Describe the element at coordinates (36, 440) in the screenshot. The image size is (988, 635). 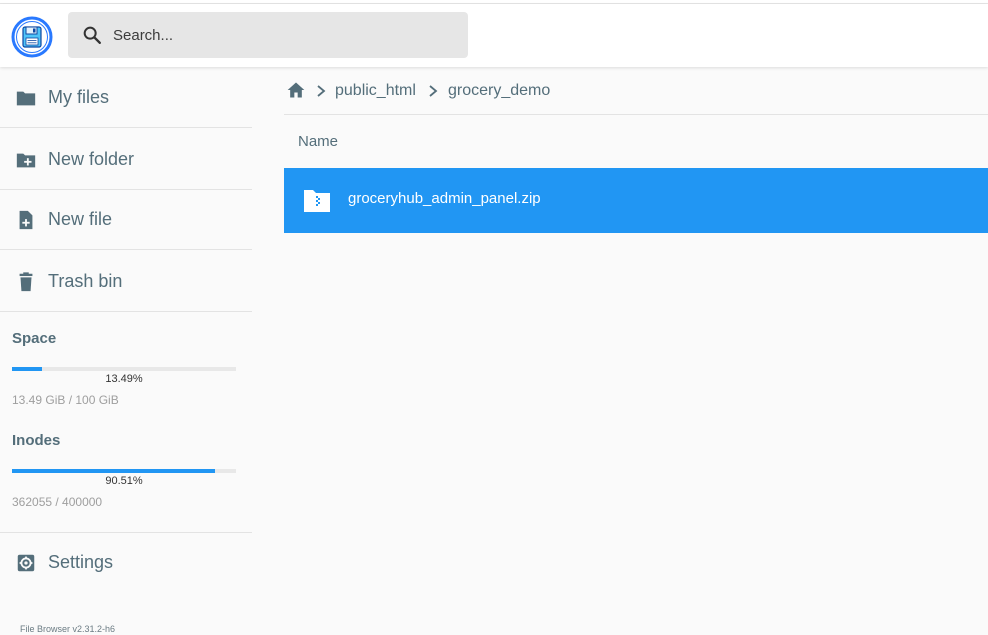
I see `inodes-title: Inodes` at that location.